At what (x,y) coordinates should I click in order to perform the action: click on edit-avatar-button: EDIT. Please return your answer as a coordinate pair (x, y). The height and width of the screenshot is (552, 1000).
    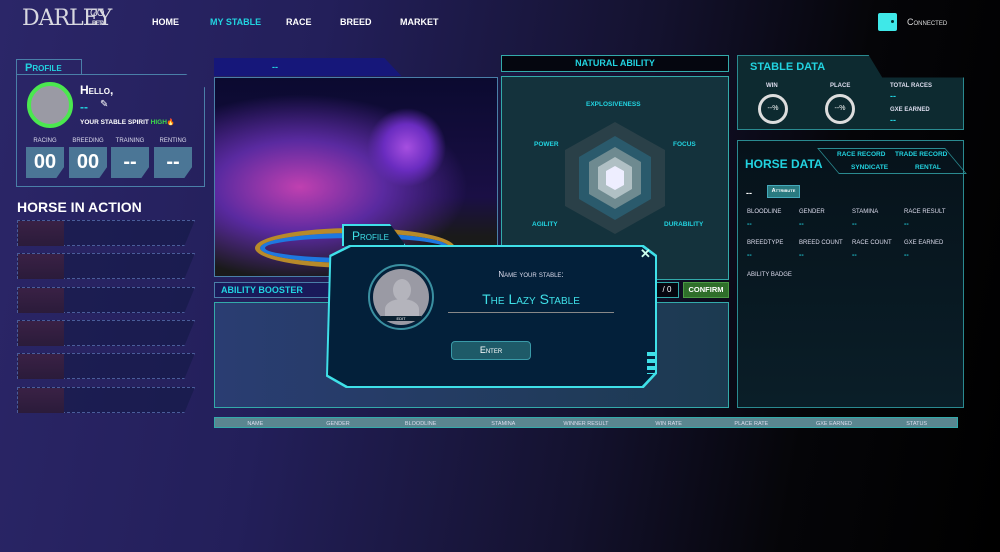
    Looking at the image, I should click on (401, 318).